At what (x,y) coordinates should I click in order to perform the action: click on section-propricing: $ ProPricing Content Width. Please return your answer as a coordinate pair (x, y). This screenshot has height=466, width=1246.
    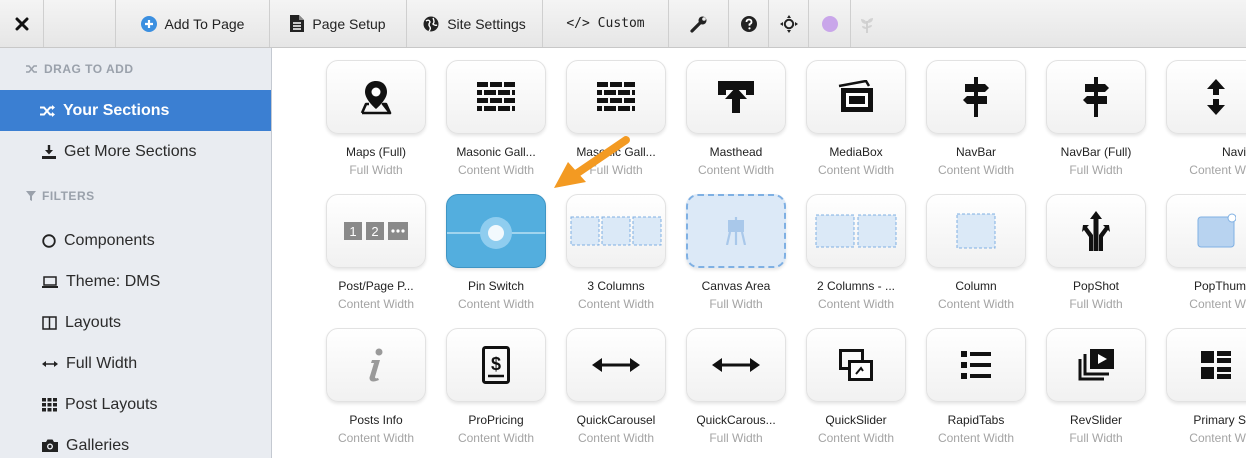
    Looking at the image, I should click on (492, 388).